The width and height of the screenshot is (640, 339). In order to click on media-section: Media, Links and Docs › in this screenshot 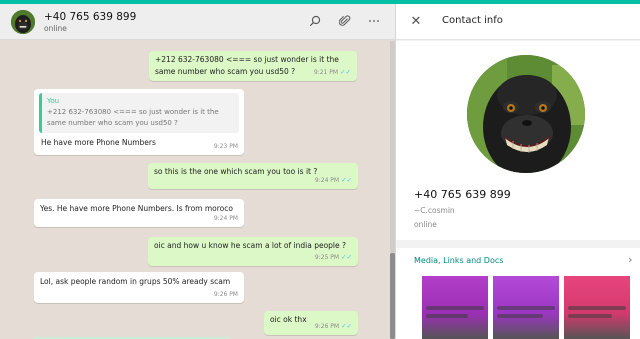, I will do `click(518, 293)`.